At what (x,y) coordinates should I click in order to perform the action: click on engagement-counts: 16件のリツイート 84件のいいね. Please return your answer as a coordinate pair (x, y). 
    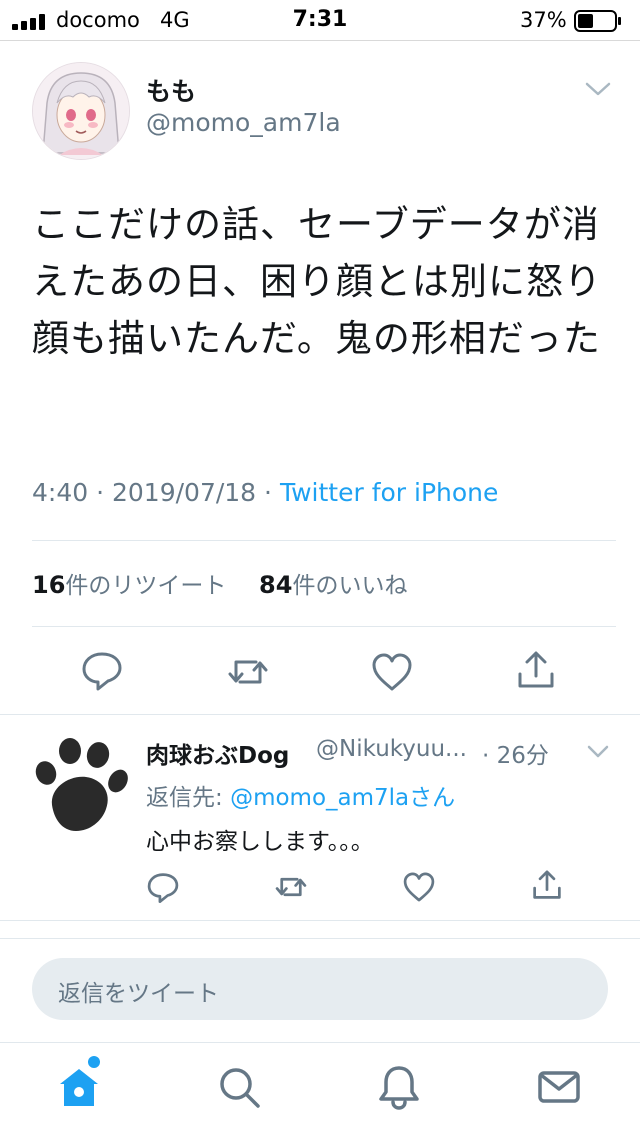
    Looking at the image, I should click on (219, 583).